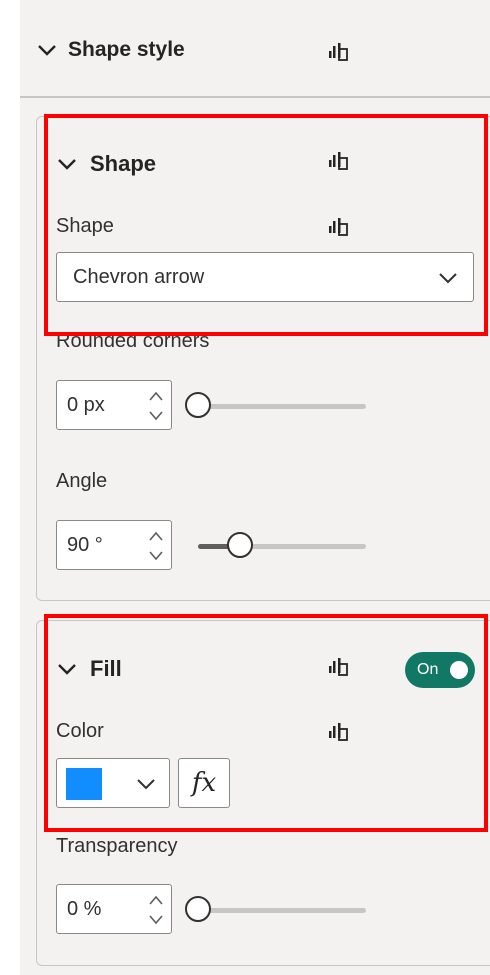 This screenshot has height=975, width=490. What do you see at coordinates (106, 668) in the screenshot?
I see `fill-section-title: Fill` at bounding box center [106, 668].